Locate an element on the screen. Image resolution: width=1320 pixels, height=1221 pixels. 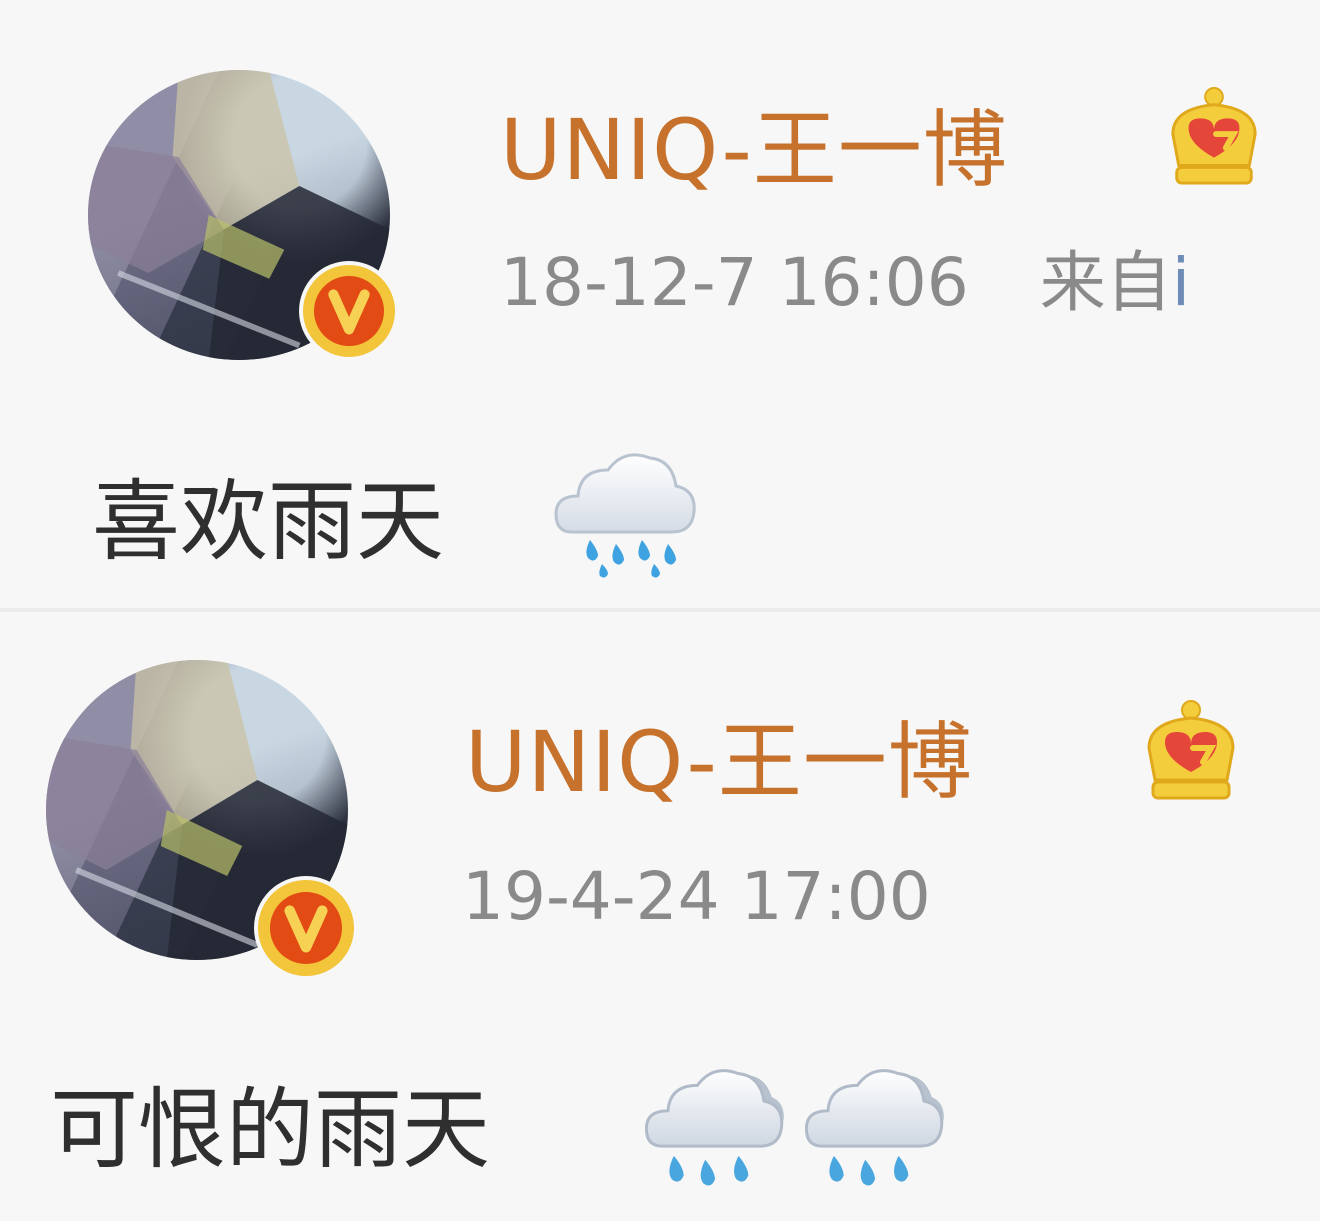
post-meta: 19-4-24 17:00 is located at coordinates (696, 897).